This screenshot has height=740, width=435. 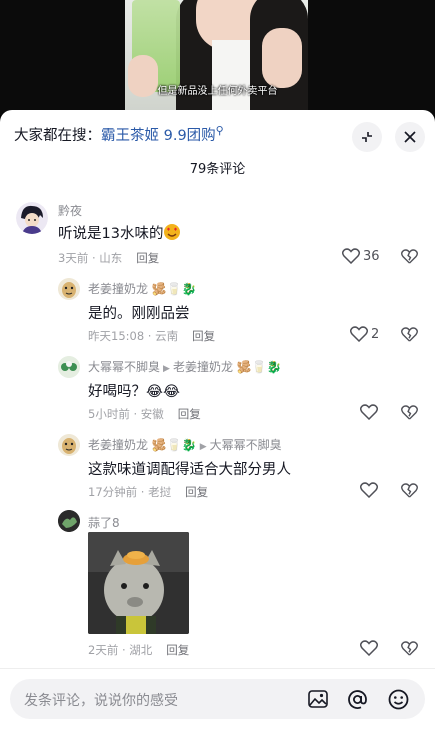 I want to click on search-prefix: 大家都在搜：, so click(x=57, y=136).